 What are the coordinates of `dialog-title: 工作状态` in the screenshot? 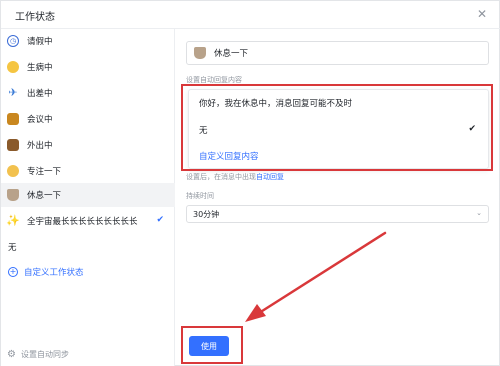 It's located at (35, 17).